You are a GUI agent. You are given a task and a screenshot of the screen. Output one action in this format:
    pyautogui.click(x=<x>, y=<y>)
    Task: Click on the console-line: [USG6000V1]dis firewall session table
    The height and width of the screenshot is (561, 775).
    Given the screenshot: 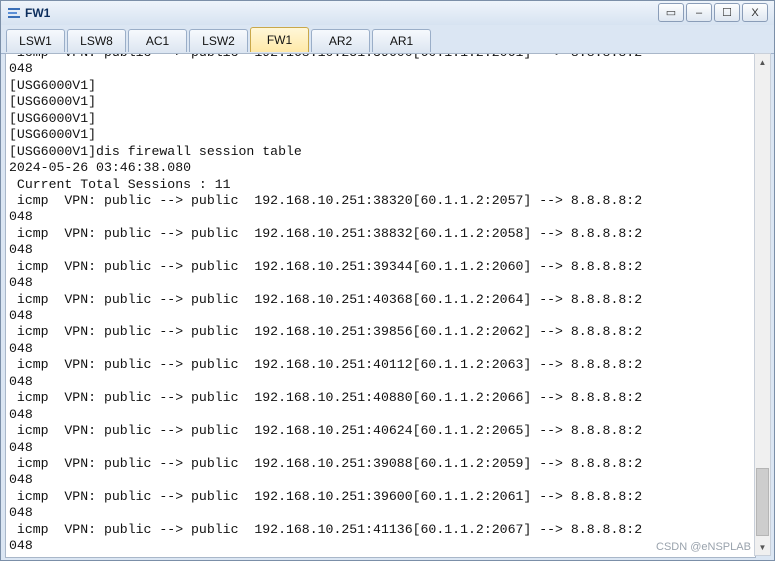 What is the action you would take?
    pyautogui.click(x=155, y=151)
    